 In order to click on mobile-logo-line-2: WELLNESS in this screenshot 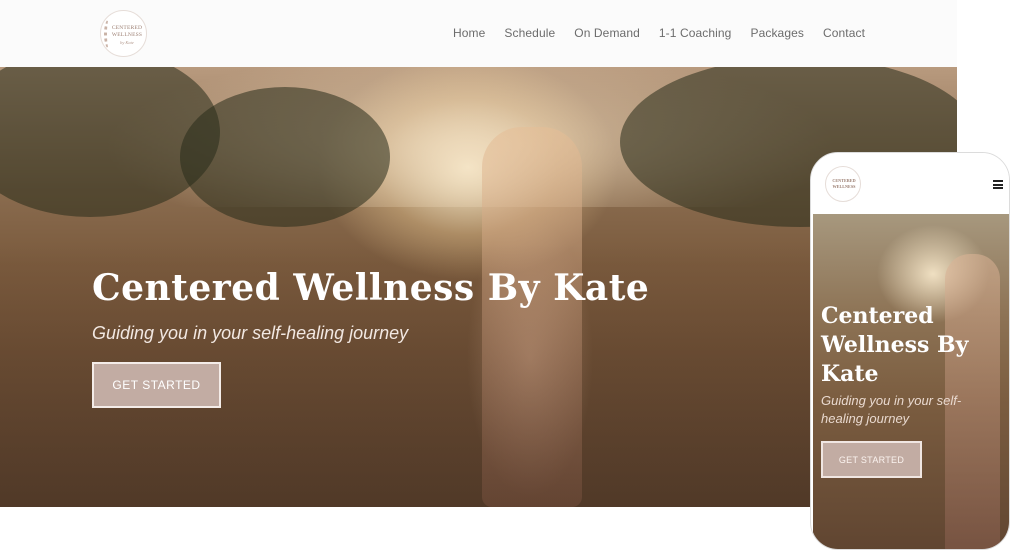, I will do `click(844, 186)`.